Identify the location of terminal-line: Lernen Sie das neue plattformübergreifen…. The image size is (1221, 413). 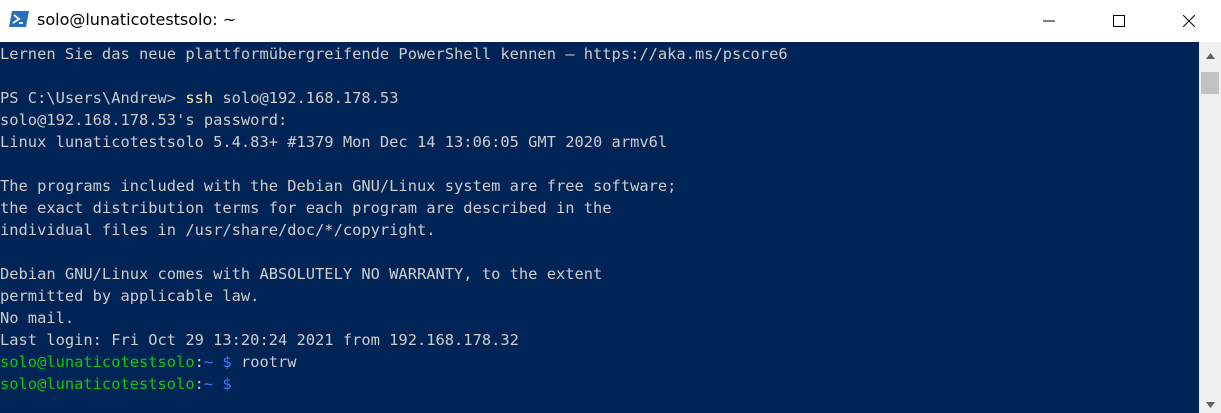
(394, 54).